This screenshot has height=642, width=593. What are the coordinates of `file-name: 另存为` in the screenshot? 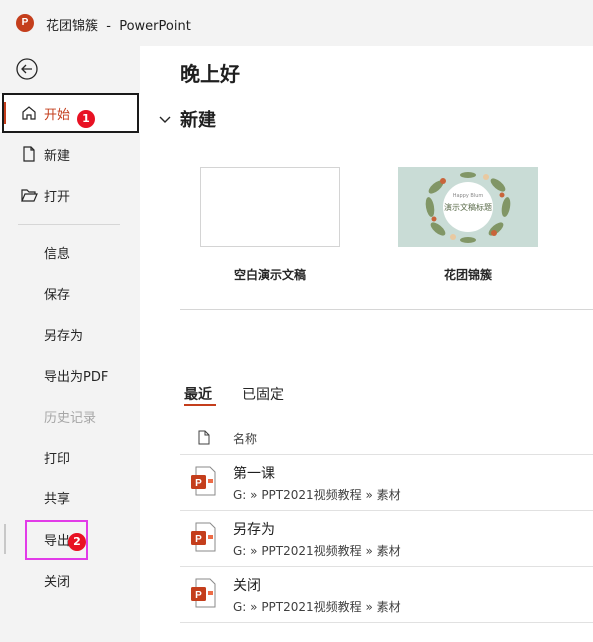 It's located at (254, 530).